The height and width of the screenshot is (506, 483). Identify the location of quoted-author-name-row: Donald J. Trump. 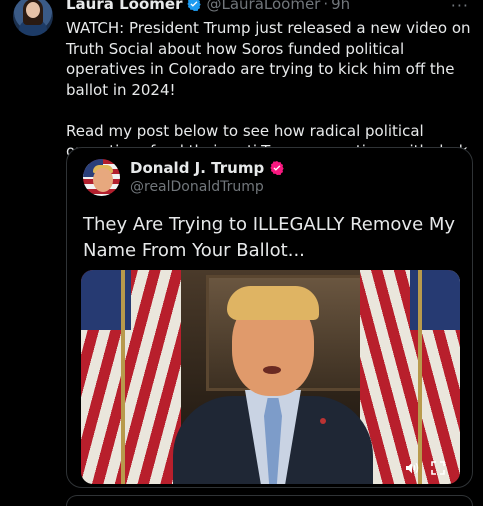
(207, 168).